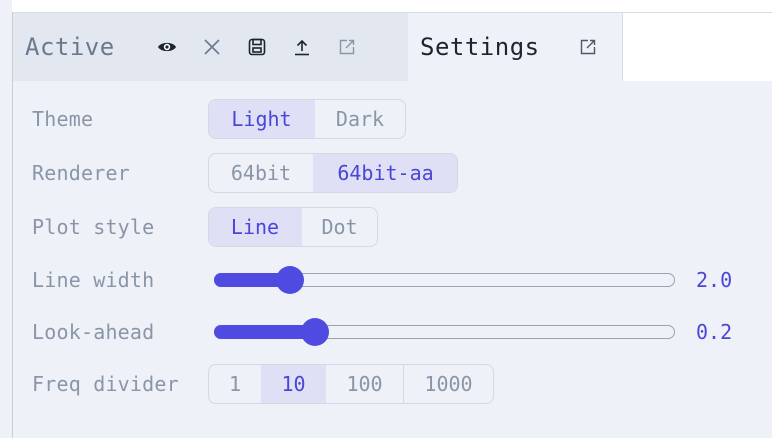 This screenshot has height=438, width=772. What do you see at coordinates (315, 332) in the screenshot?
I see `look-ahead-slider-thumb` at bounding box center [315, 332].